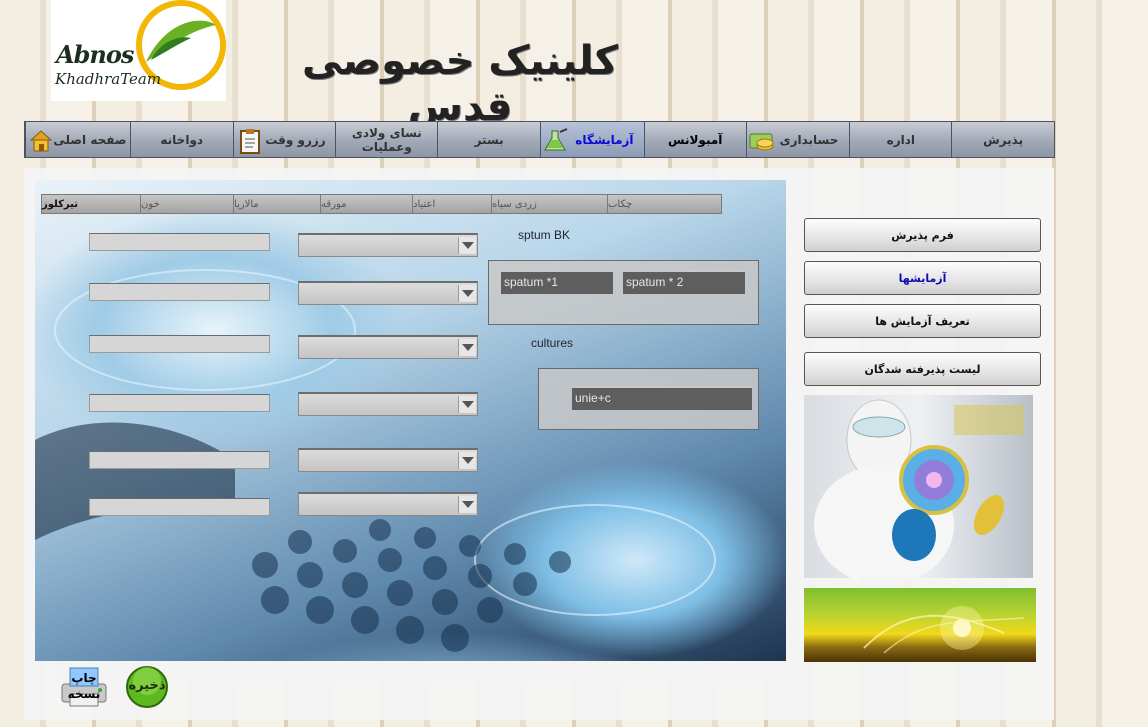  I want to click on sputum-field-2: spatum * 2, so click(684, 282).